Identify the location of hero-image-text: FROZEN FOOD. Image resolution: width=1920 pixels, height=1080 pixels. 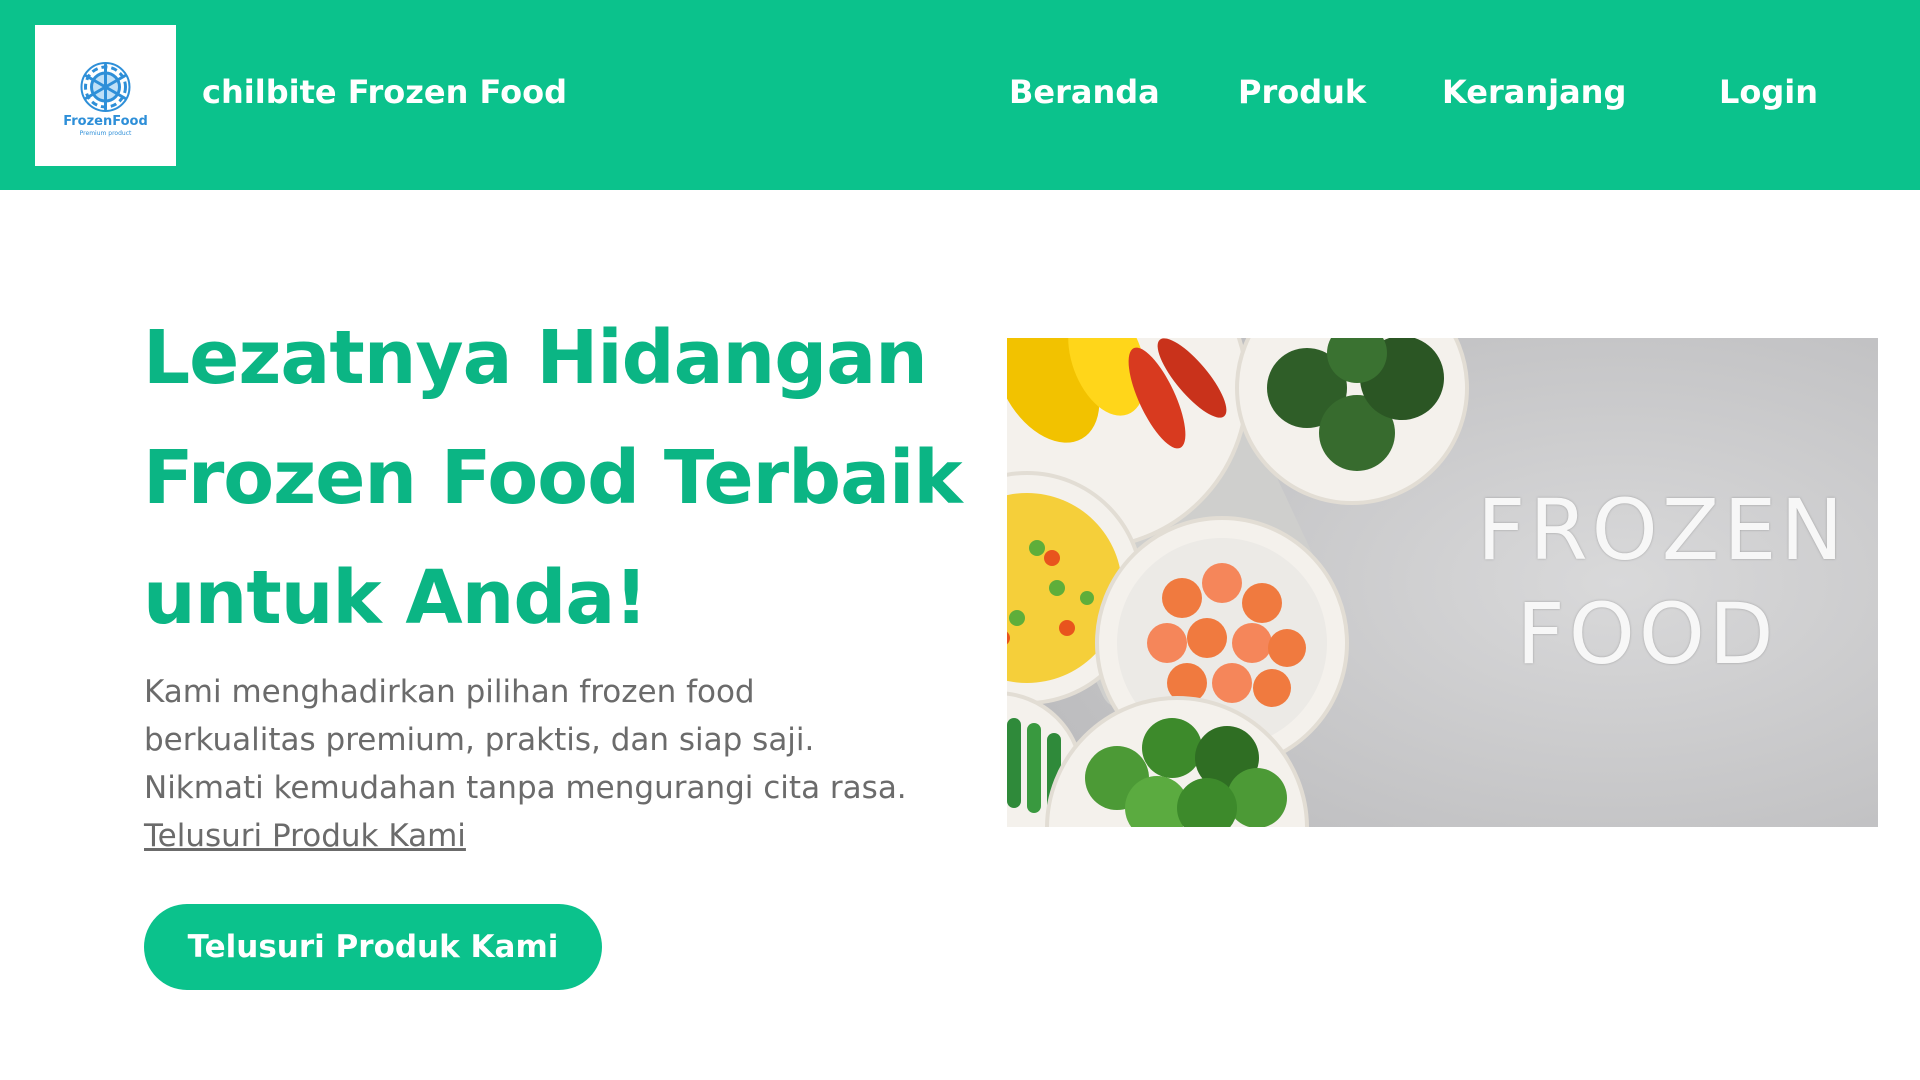
(1662, 582).